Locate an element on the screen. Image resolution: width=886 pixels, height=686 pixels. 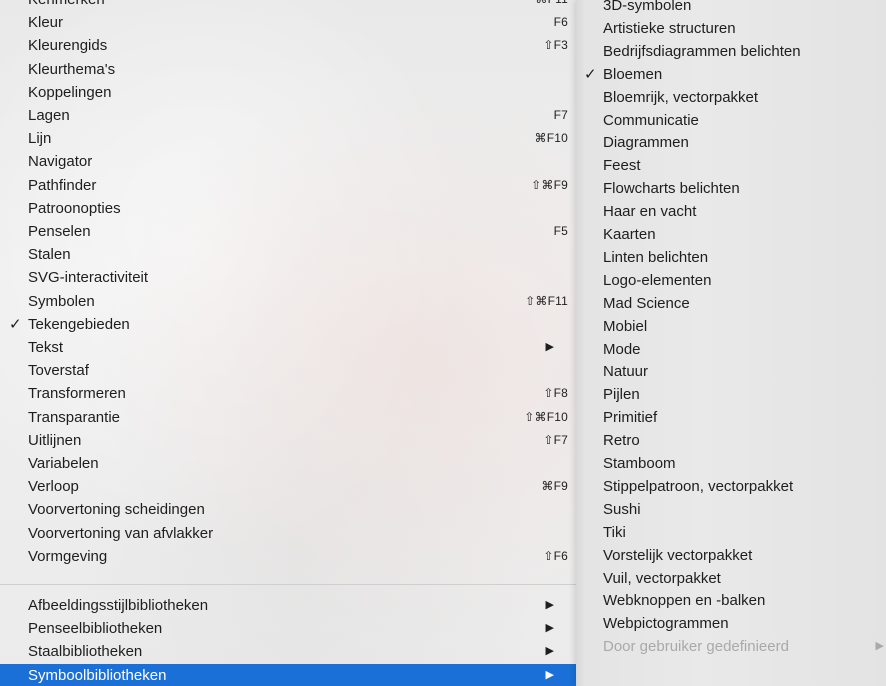
menu-item-label: Kleur is located at coordinates (46, 22).